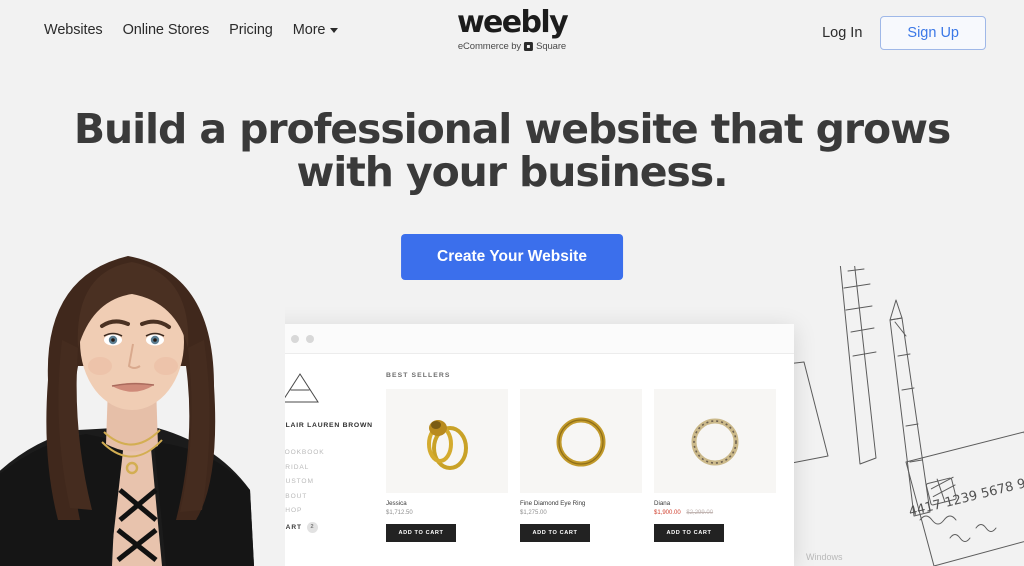 The image size is (1024, 566). I want to click on product-card: Diana $1,900.00 $2,299.00 ADD TO CART, so click(715, 465).